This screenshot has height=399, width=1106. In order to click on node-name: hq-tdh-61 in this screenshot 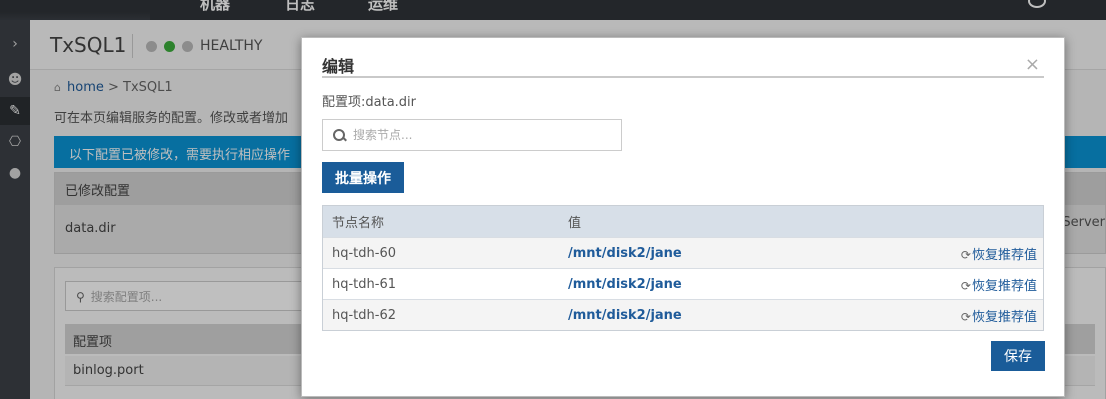, I will do `click(364, 284)`.